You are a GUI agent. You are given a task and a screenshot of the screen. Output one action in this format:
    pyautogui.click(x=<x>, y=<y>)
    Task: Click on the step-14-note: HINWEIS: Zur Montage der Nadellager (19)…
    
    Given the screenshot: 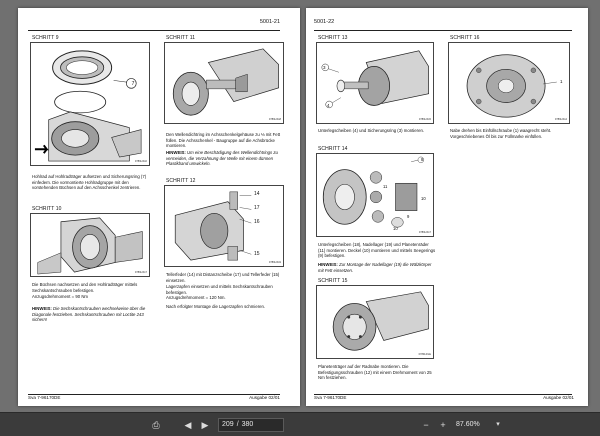 What is the action you would take?
    pyautogui.click(x=377, y=267)
    